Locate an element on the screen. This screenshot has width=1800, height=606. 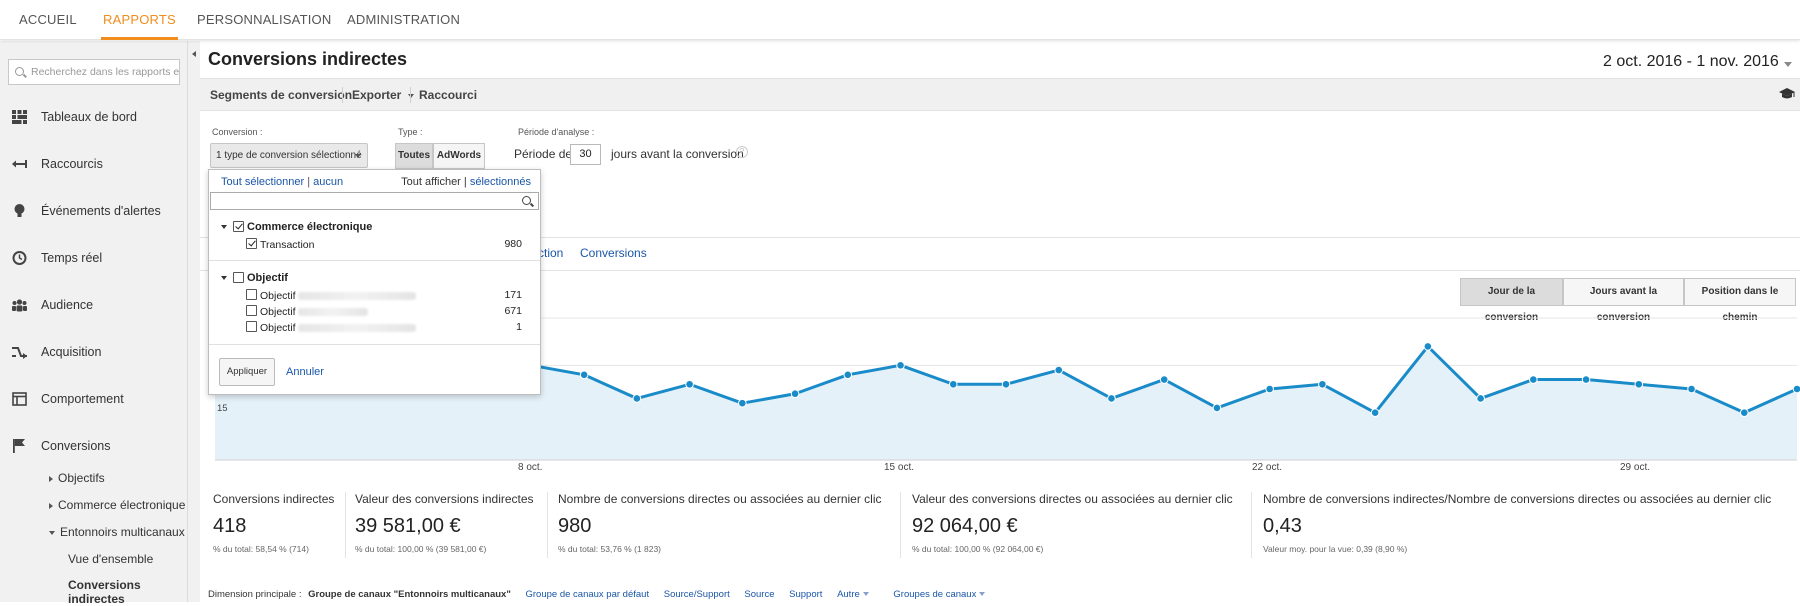
channel-groups-label: Groupes de canaux is located at coordinates (935, 594).